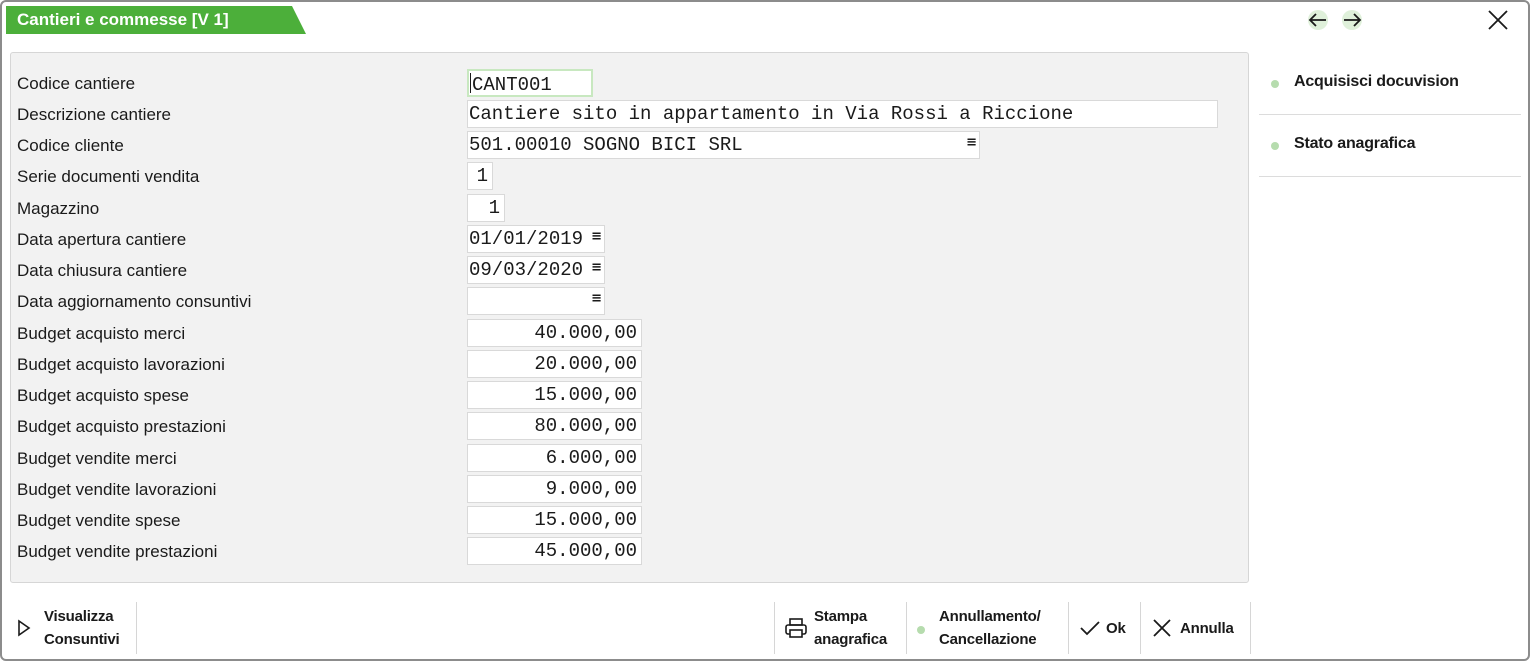  I want to click on arrow-left-icon, so click(1318, 20).